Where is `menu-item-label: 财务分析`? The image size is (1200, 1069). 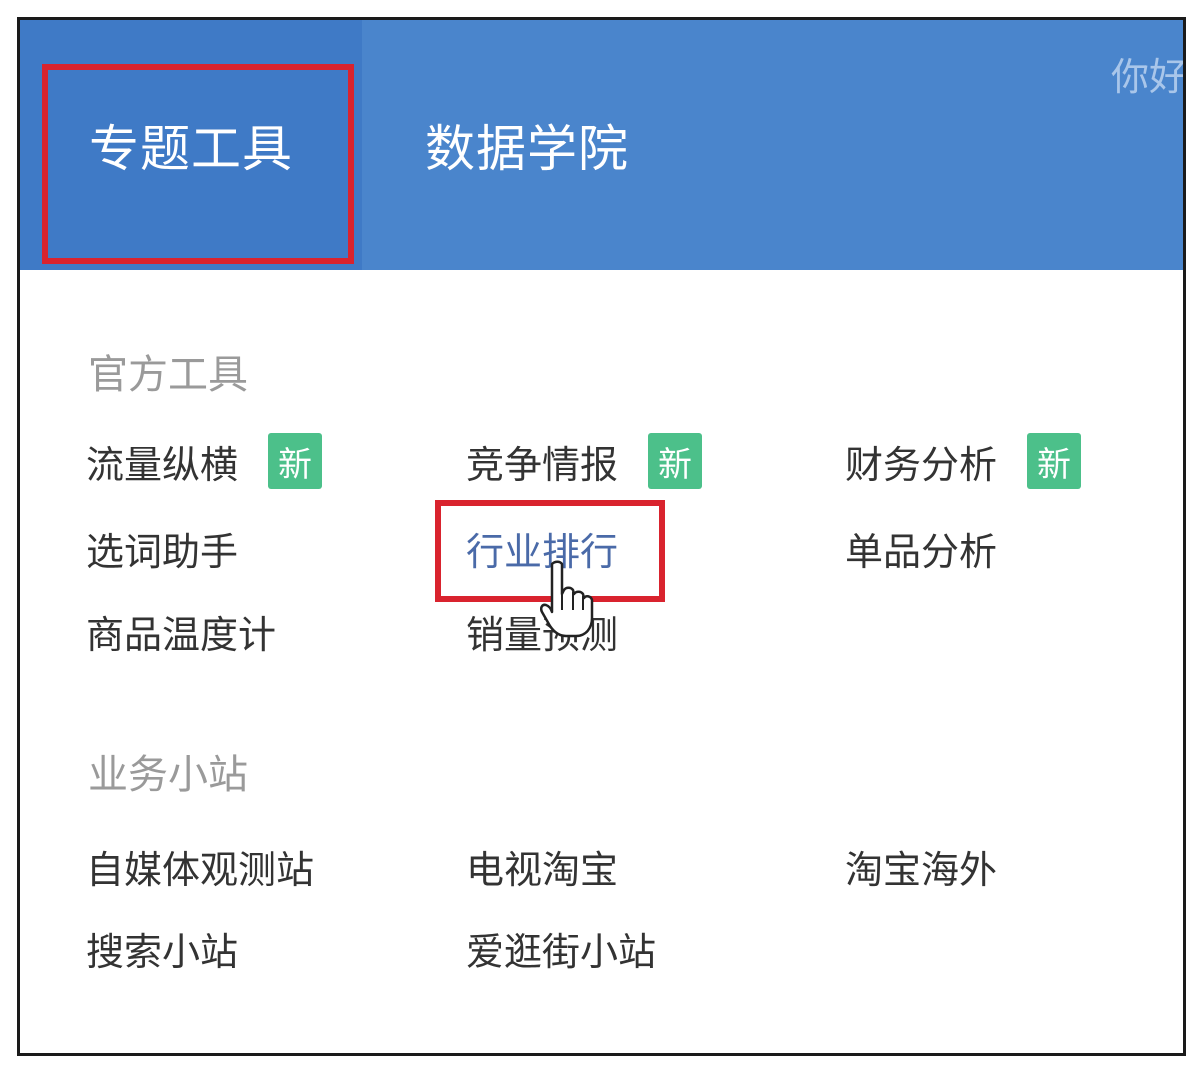 menu-item-label: 财务分析 is located at coordinates (921, 464).